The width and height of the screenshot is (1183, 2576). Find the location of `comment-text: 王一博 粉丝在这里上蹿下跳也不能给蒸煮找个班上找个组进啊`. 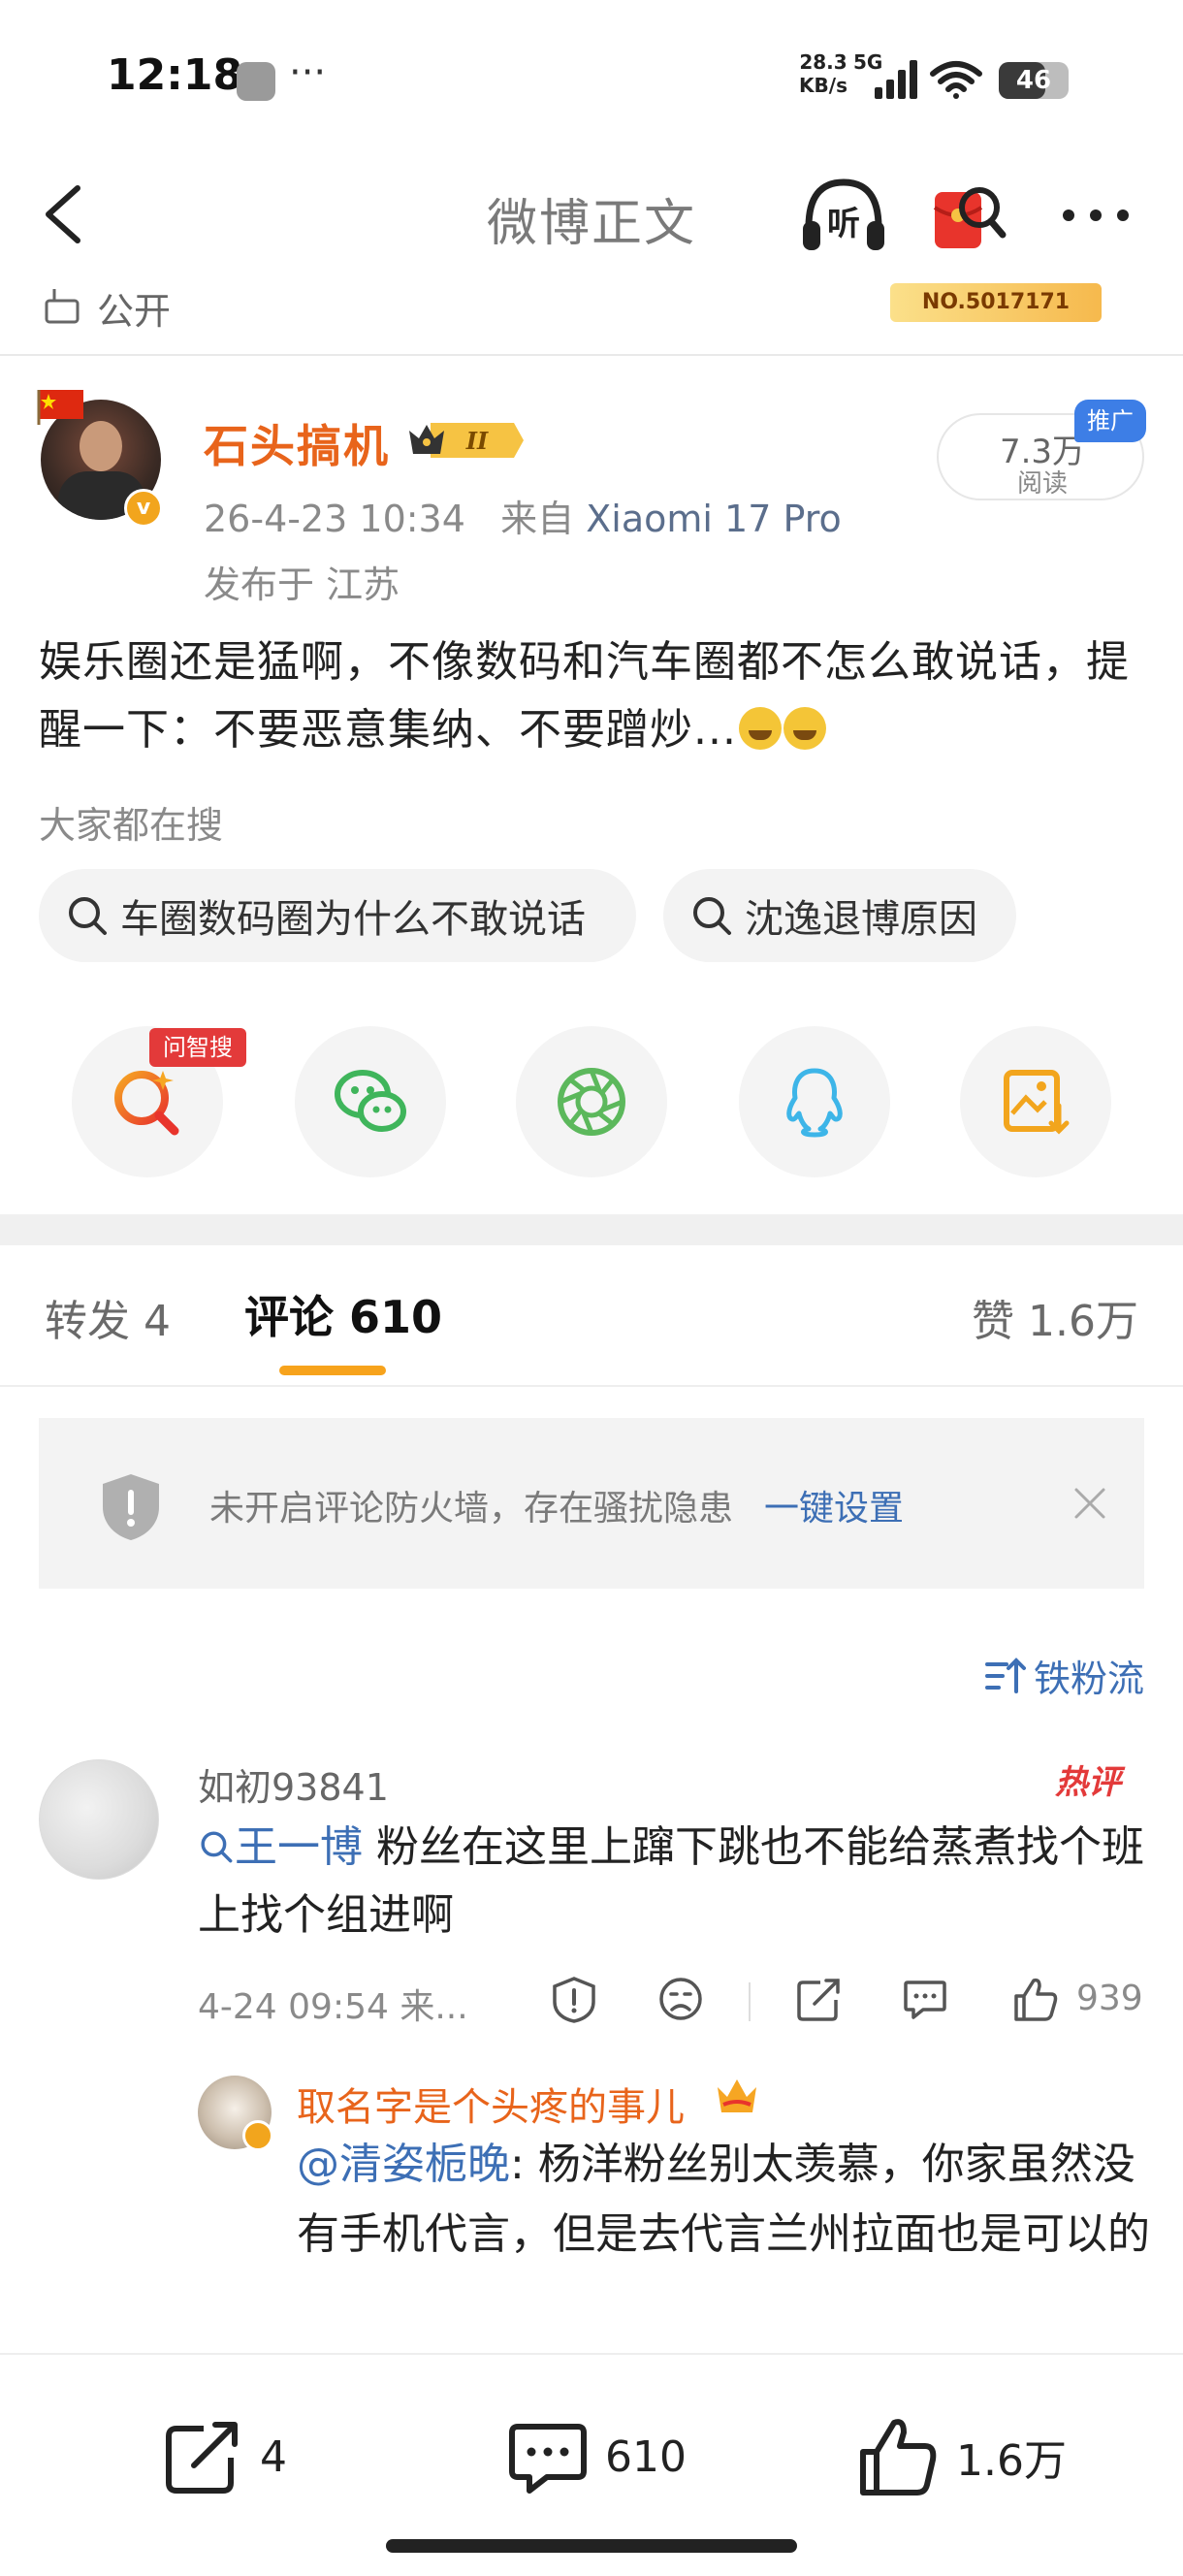

comment-text: 王一博 粉丝在这里上蹿下跳也不能给蒸煮找个班上找个组进啊 is located at coordinates (673, 1881).